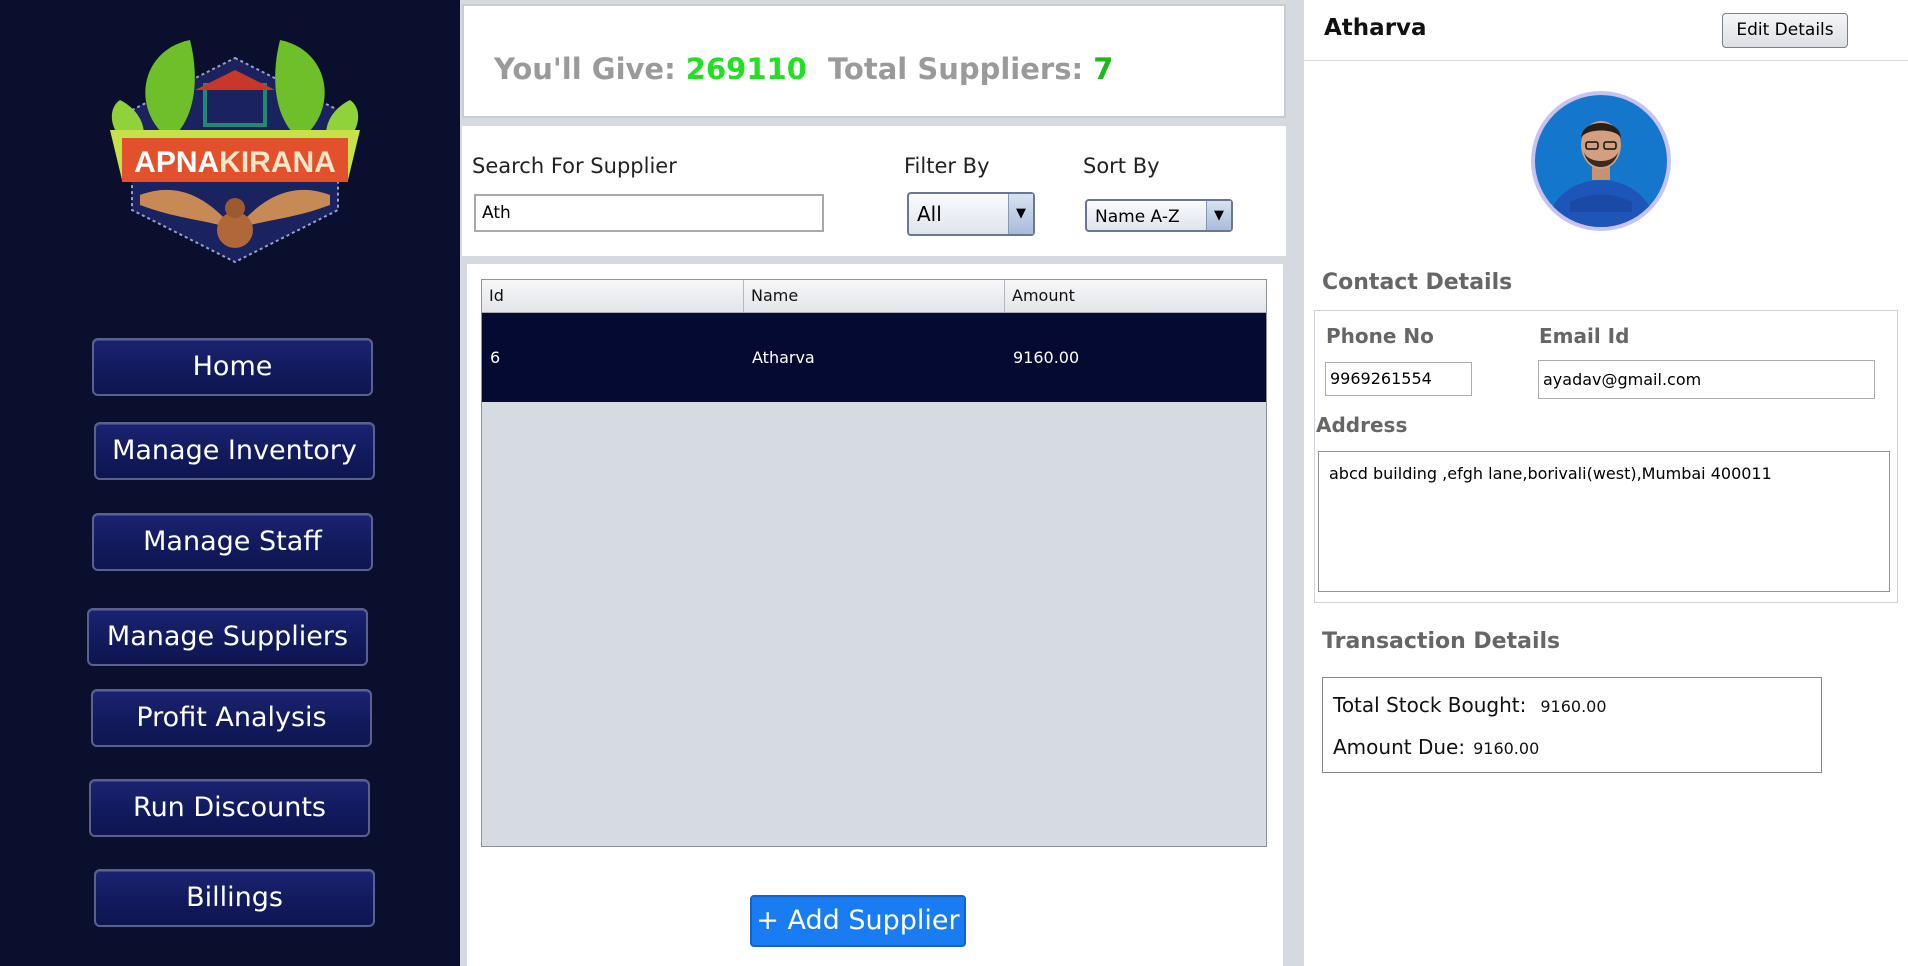  I want to click on summary-panel: You'll Give: 269110 Total Suppliers: 7, so click(874, 61).